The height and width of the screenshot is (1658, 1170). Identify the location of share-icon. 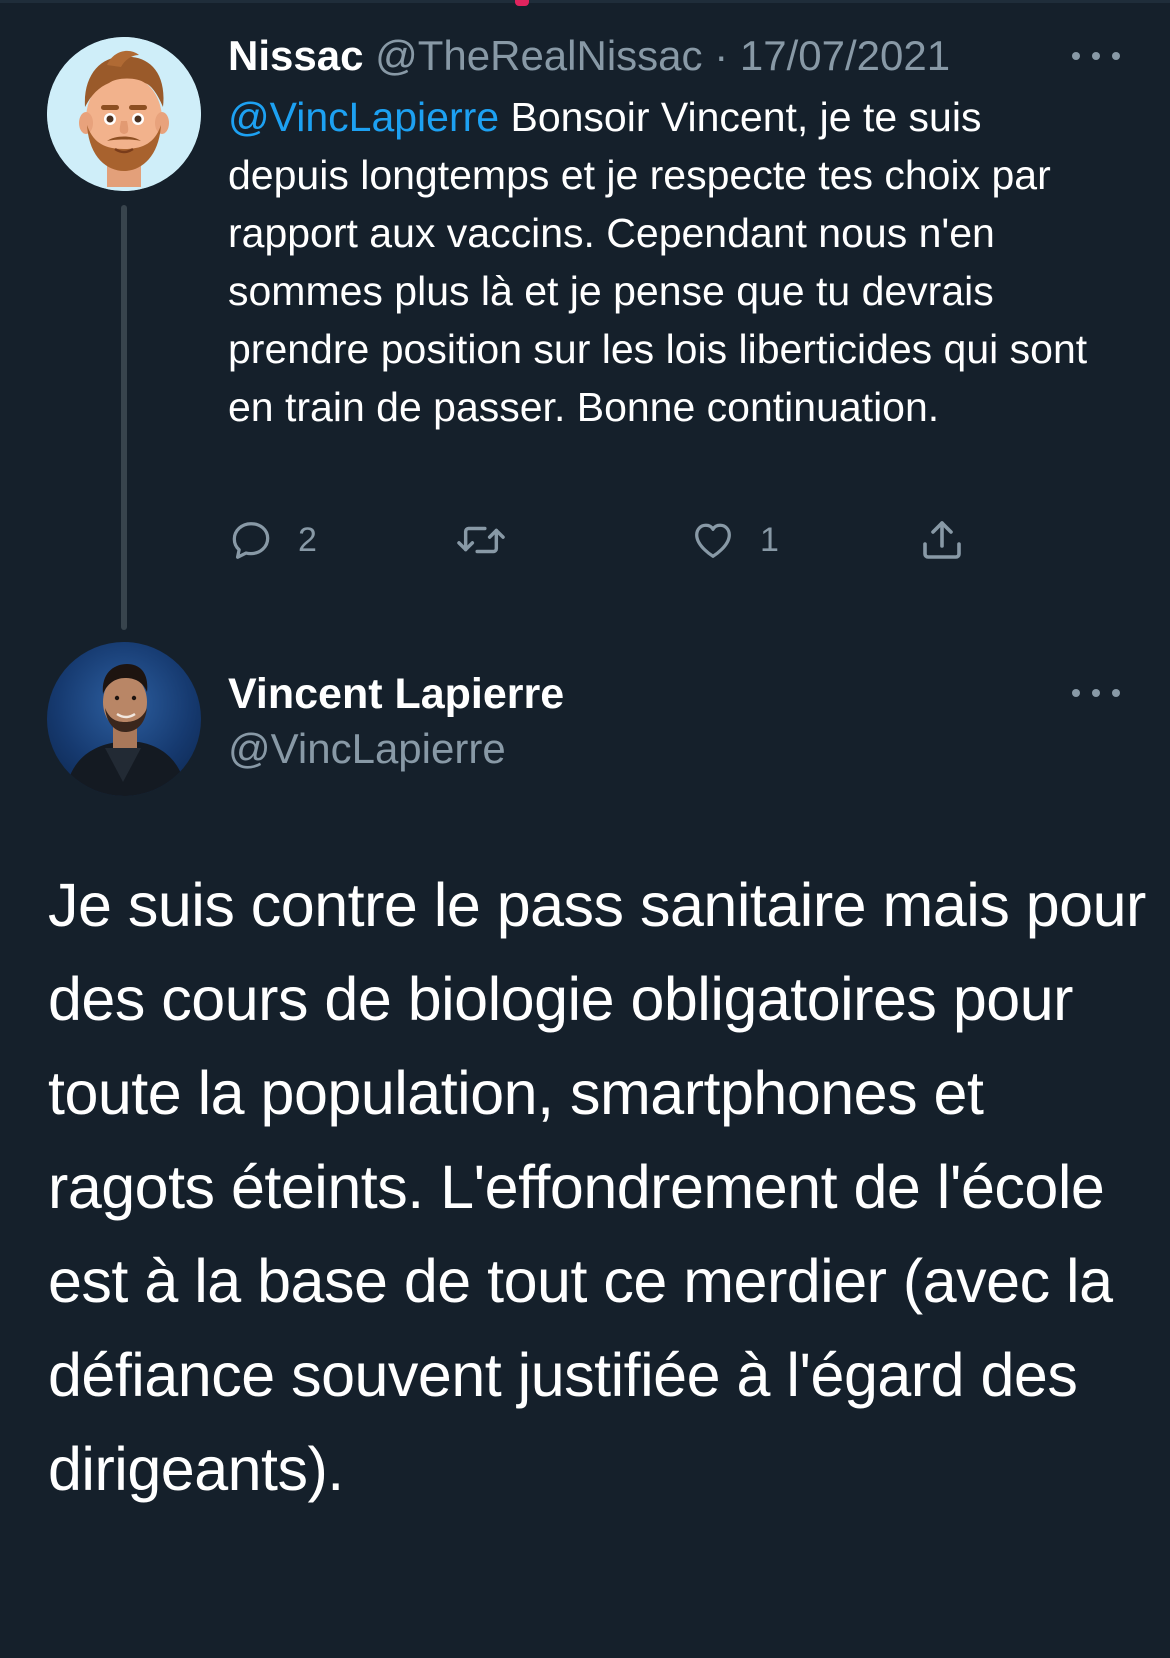
(942, 540).